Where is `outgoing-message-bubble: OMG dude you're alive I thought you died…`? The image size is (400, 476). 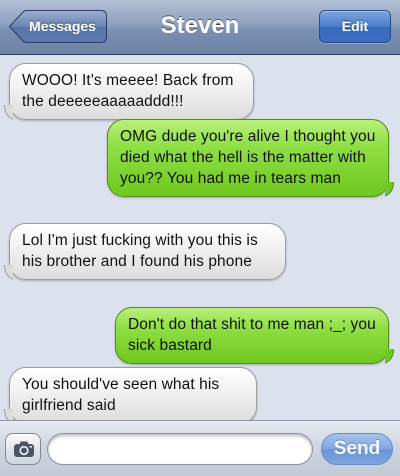 outgoing-message-bubble: OMG dude you're alive I thought you died… is located at coordinates (248, 158).